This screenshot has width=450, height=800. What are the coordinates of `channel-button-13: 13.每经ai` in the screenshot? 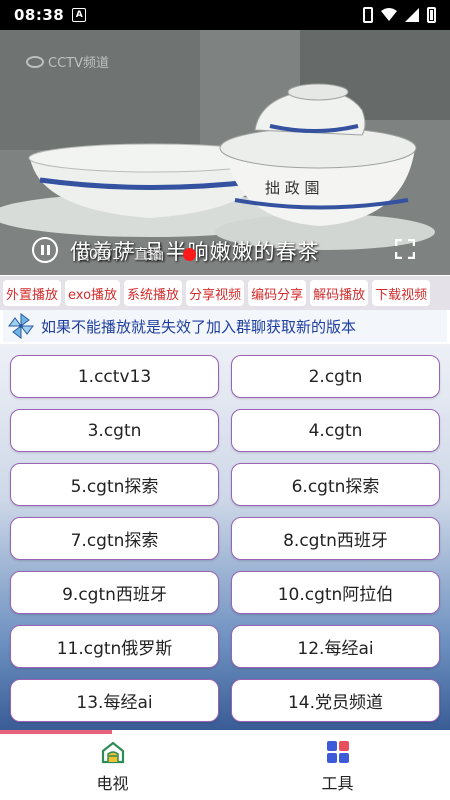 It's located at (114, 700).